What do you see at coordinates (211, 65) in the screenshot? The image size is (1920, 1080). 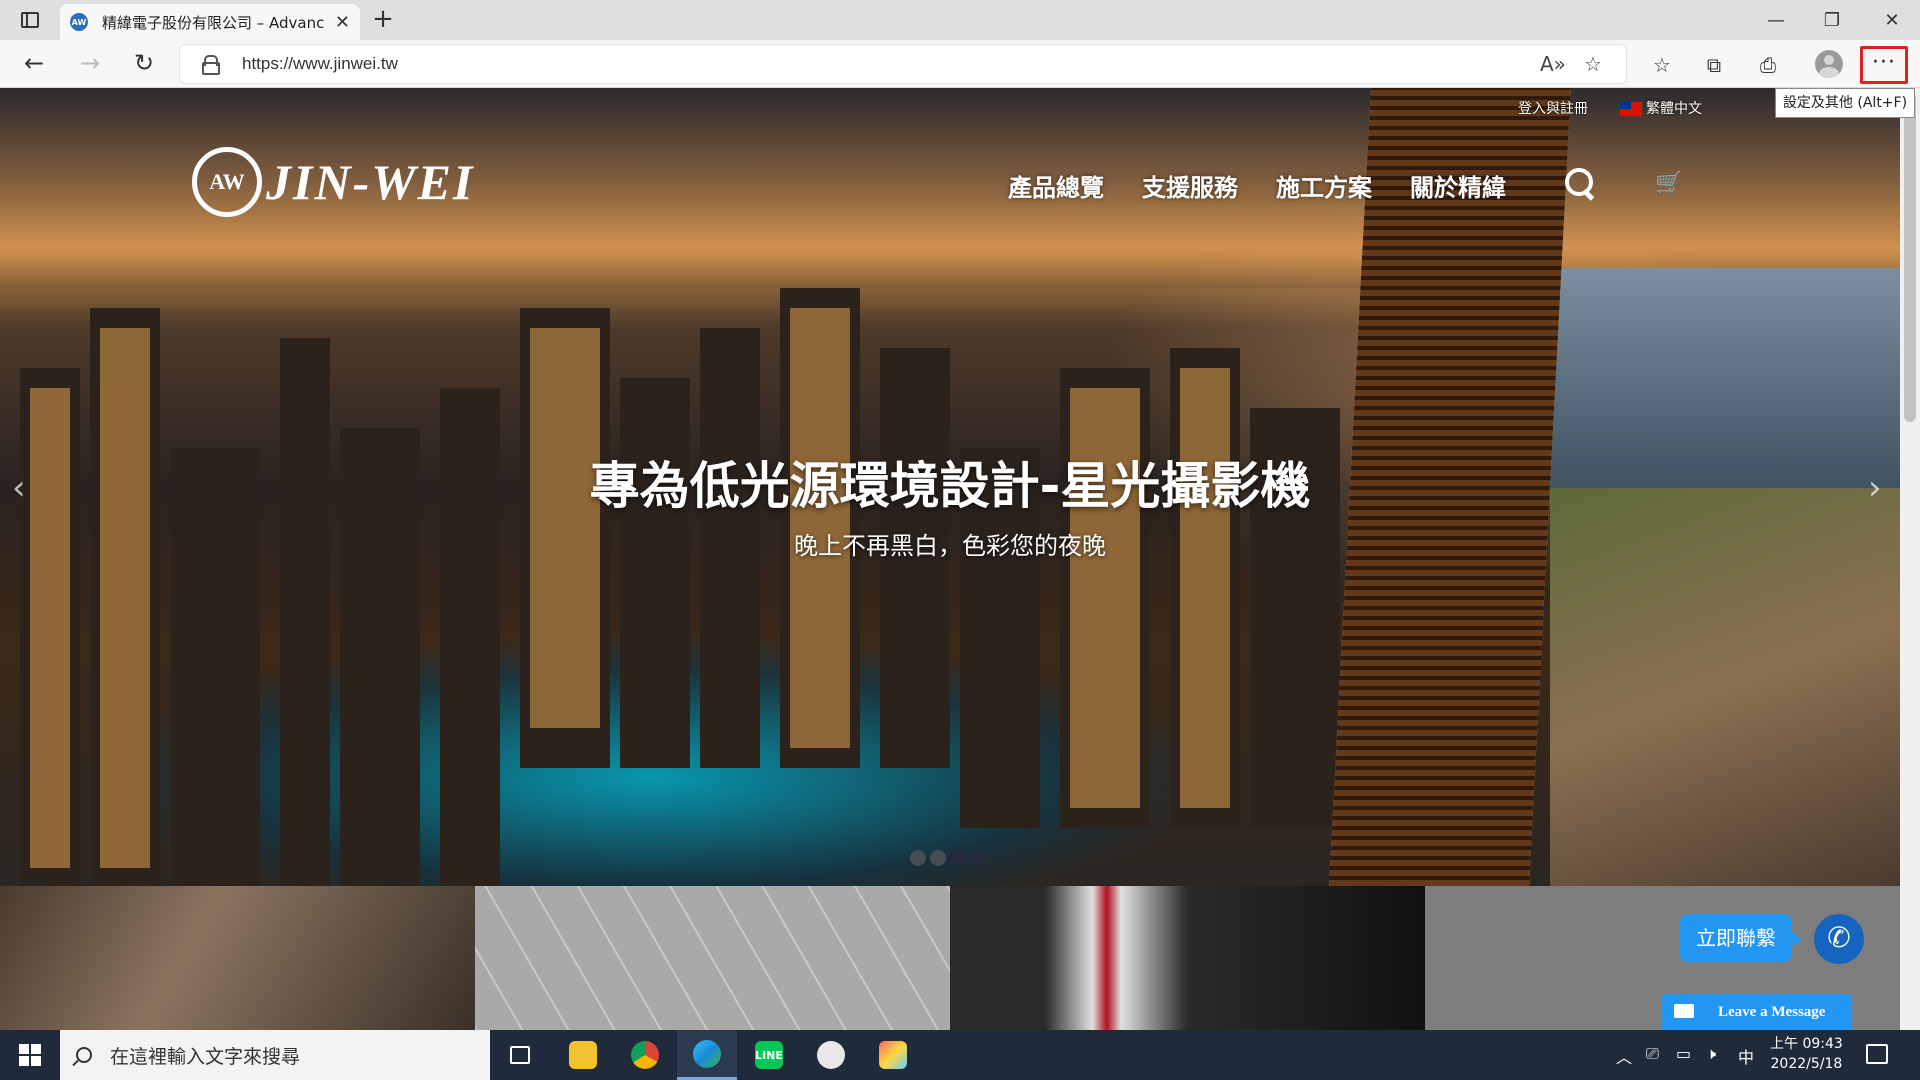 I see `lock-icon` at bounding box center [211, 65].